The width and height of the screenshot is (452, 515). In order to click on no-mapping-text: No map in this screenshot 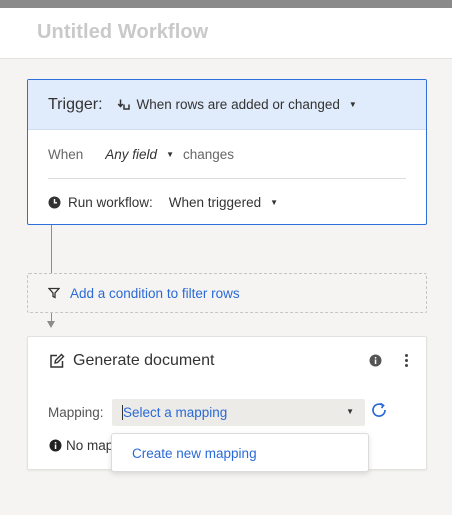, I will do `click(90, 445)`.